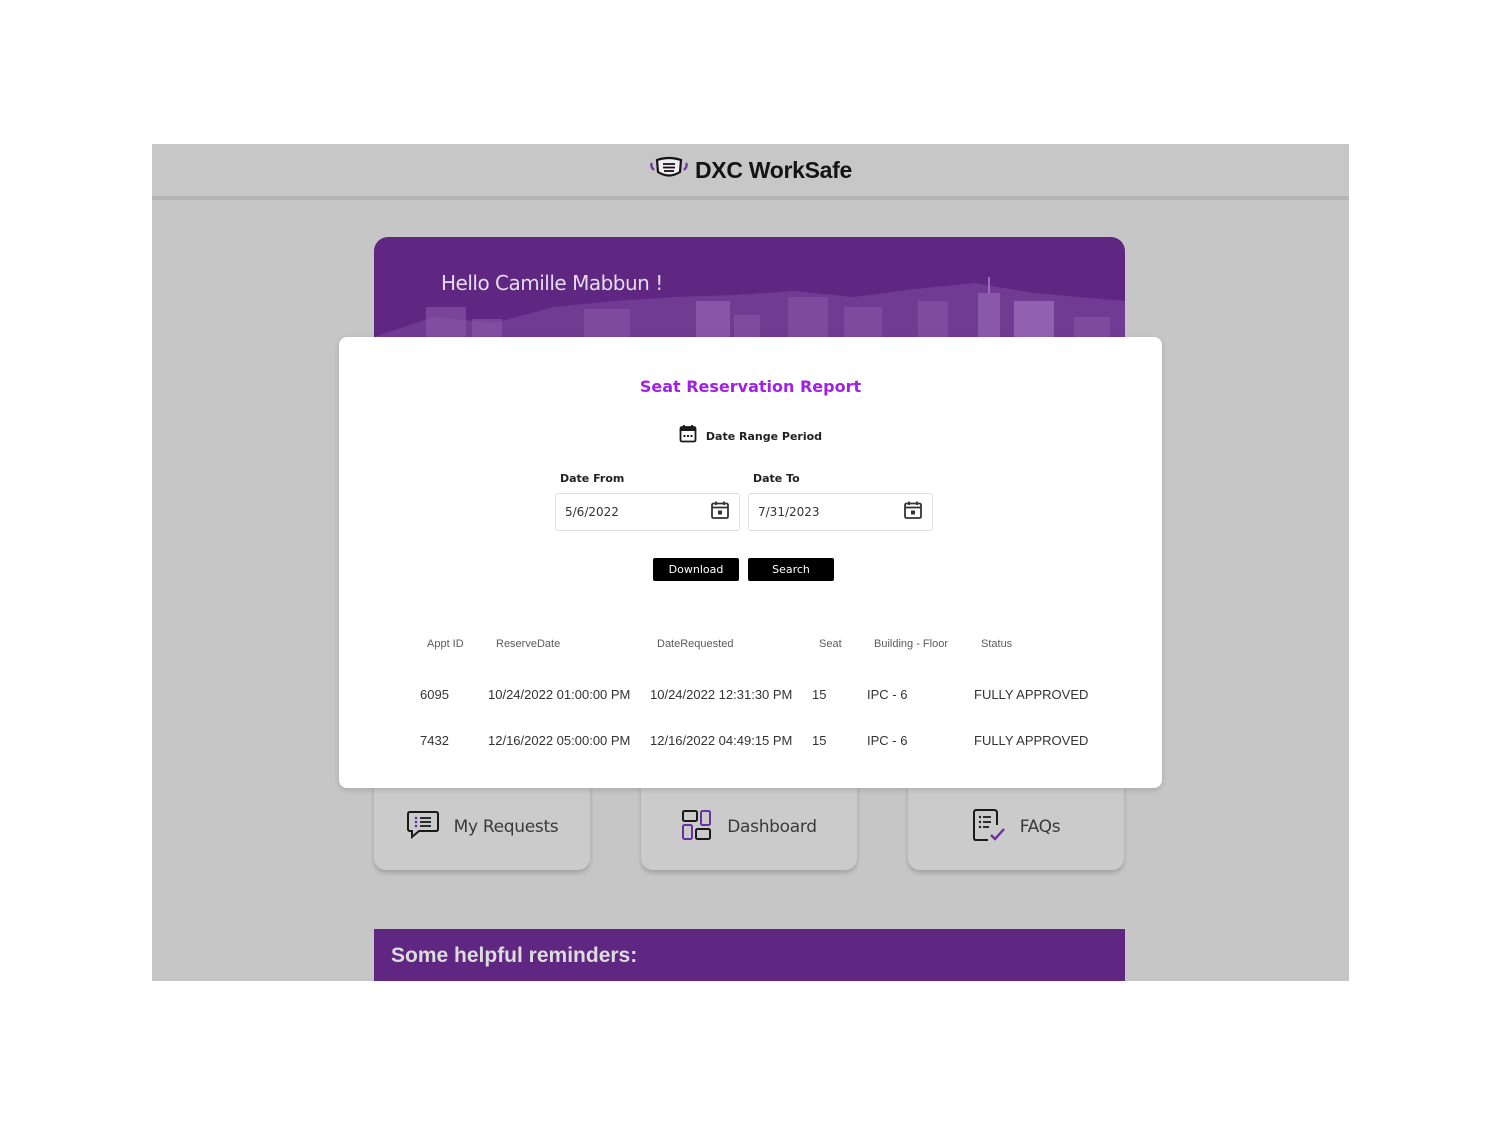 Image resolution: width=1500 pixels, height=1125 pixels. Describe the element at coordinates (721, 694) in the screenshot. I see `cell-date-requested: 10/24/2022 12:31:30 PM` at that location.